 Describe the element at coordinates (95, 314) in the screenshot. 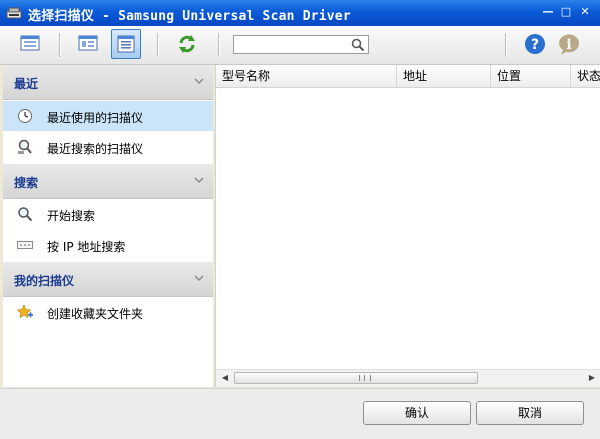

I see `sidebar-item-label: 创建收藏夹文件夹` at that location.